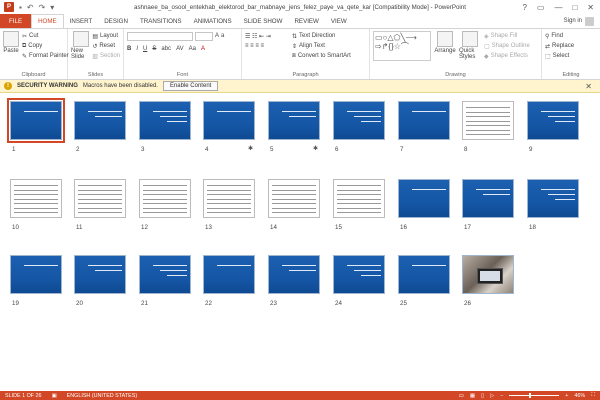  What do you see at coordinates (579, 396) in the screenshot?
I see `zoom-level: 46%` at bounding box center [579, 396].